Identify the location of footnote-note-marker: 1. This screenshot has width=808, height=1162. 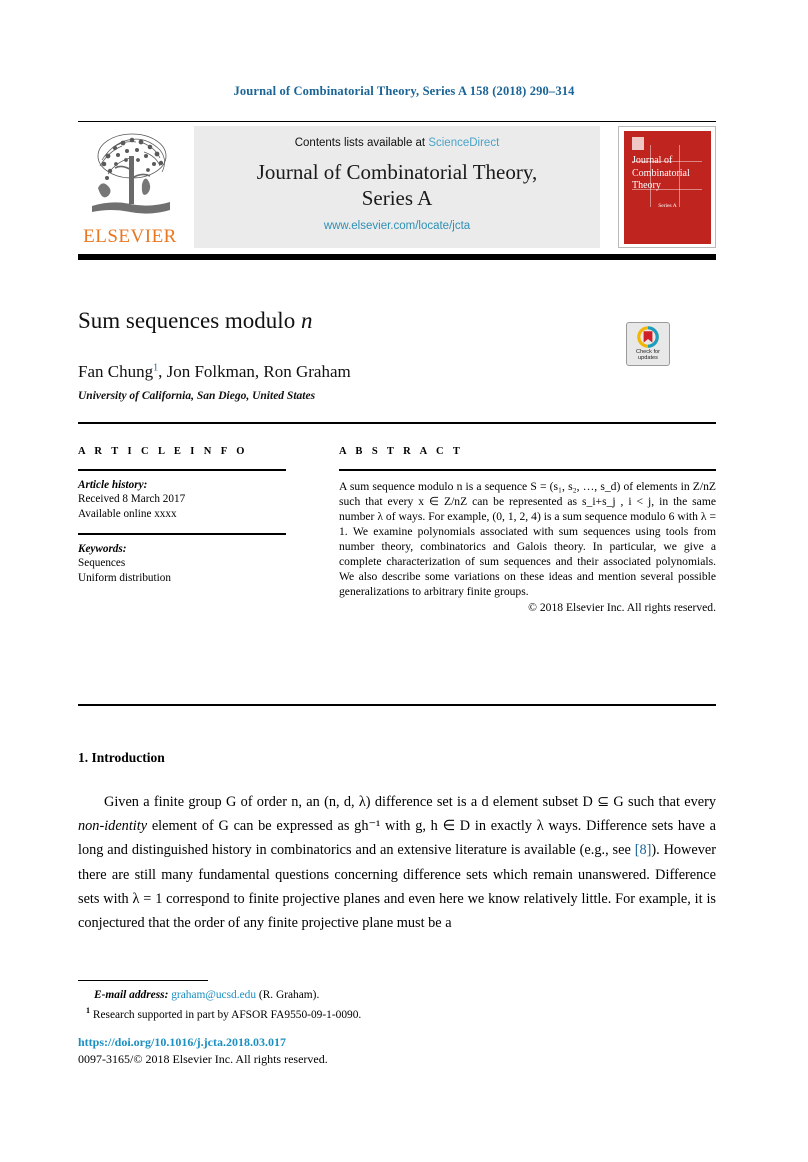
(88, 1010).